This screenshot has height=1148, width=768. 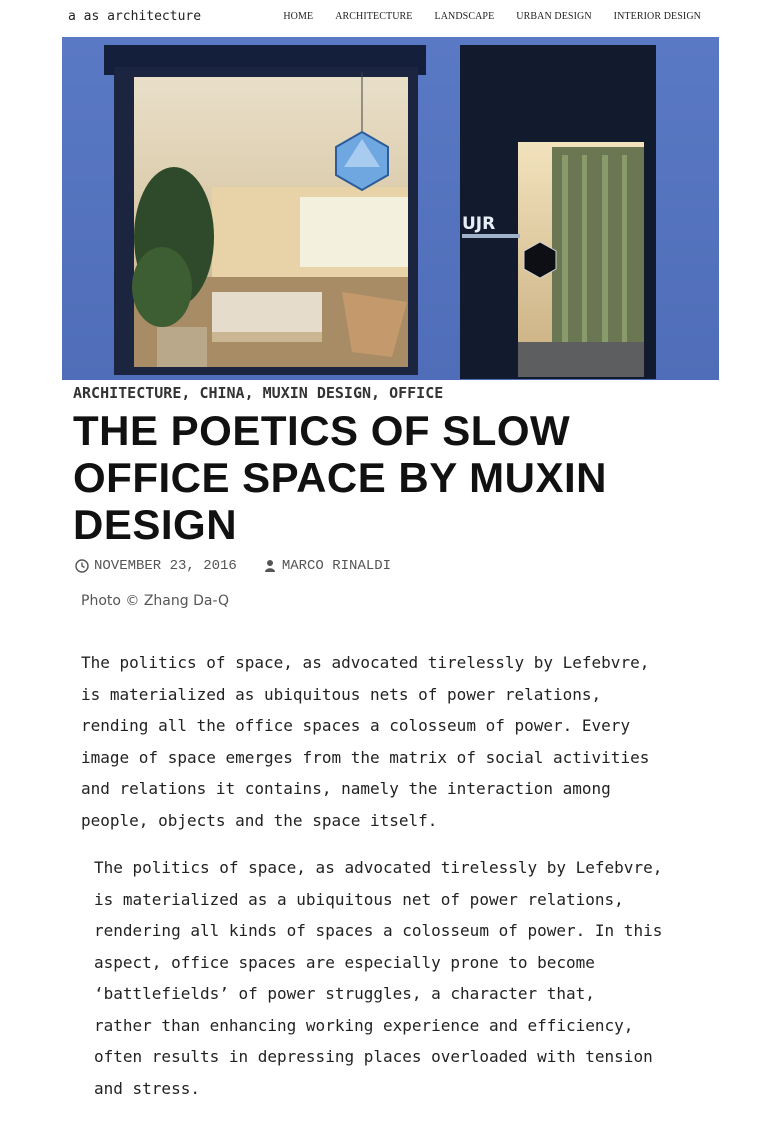 I want to click on nav-architecture: ARCHITECTURE, so click(x=373, y=16).